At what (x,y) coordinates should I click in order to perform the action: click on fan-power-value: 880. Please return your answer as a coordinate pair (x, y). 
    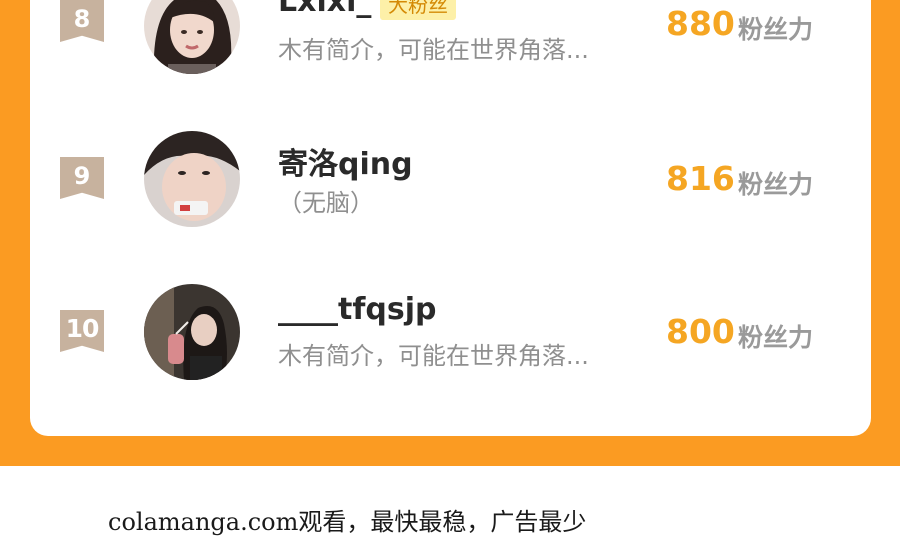
    Looking at the image, I should click on (700, 23).